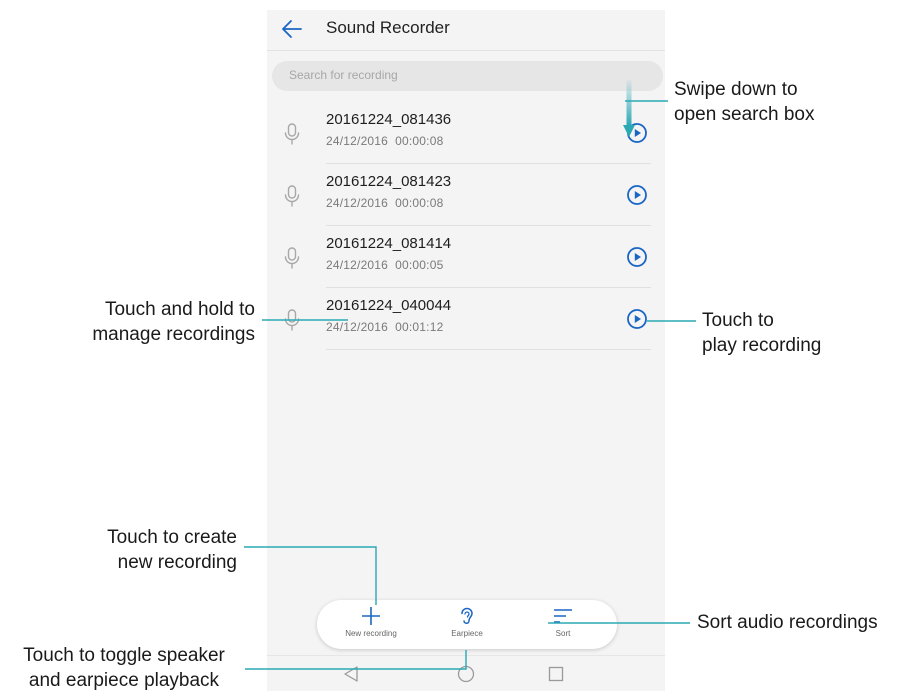  Describe the element at coordinates (563, 616) in the screenshot. I see `sort-icon` at that location.